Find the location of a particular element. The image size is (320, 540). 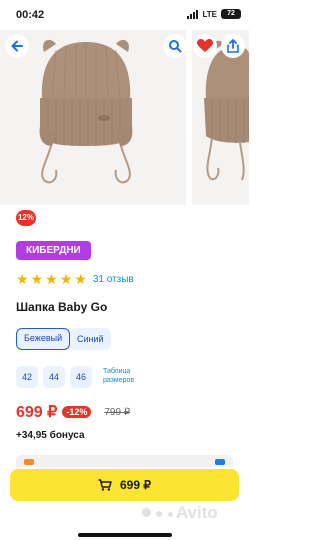

blue-icon is located at coordinates (220, 462).